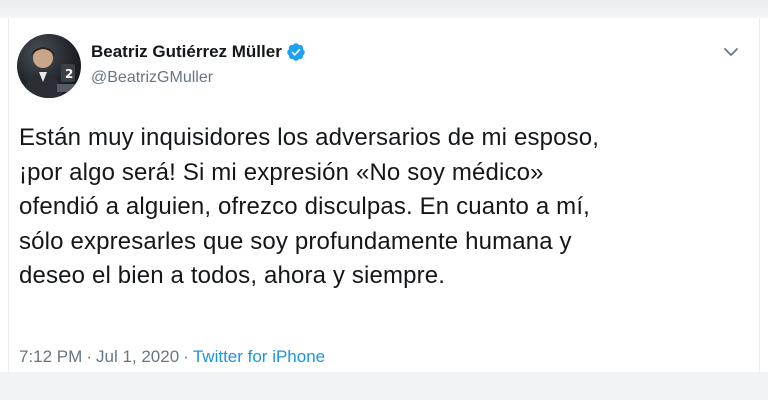  I want to click on tweet-time: 7:12 PM, so click(50, 356).